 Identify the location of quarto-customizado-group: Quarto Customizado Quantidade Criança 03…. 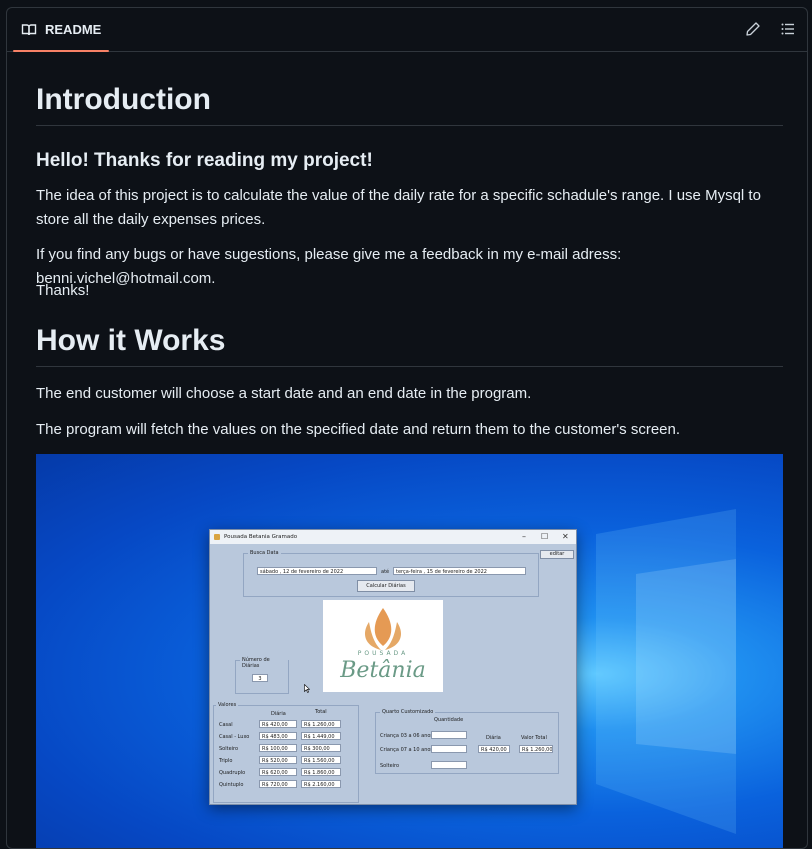
(467, 741).